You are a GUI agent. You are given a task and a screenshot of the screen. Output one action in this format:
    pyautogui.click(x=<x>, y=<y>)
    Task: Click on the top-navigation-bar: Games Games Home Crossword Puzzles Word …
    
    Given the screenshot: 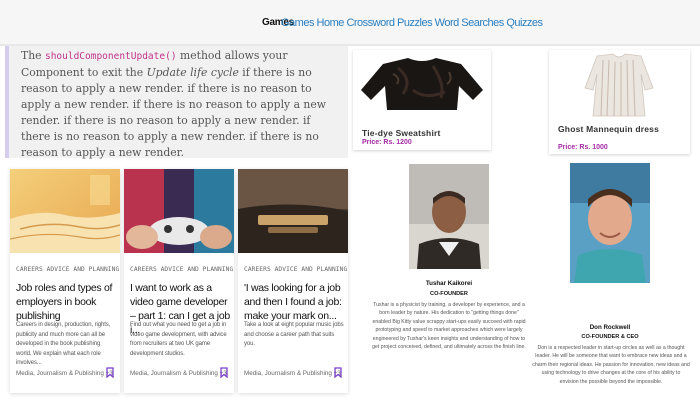 What is the action you would take?
    pyautogui.click(x=350, y=23)
    